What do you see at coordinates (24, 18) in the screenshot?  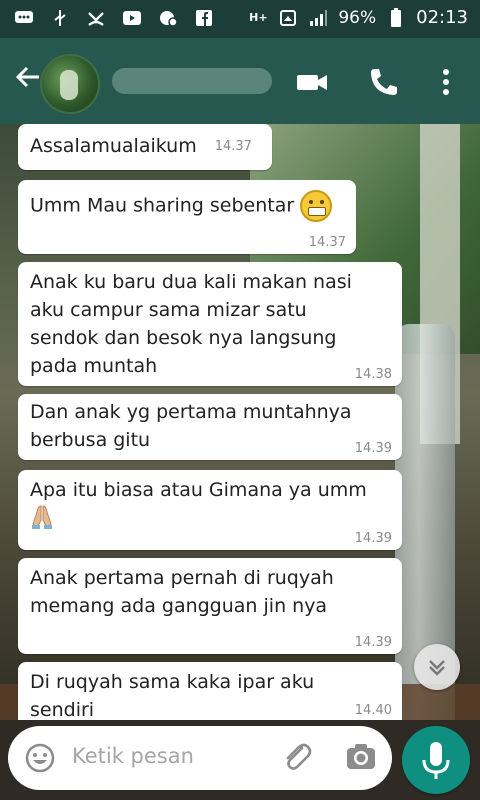 I see `chat-icon` at bounding box center [24, 18].